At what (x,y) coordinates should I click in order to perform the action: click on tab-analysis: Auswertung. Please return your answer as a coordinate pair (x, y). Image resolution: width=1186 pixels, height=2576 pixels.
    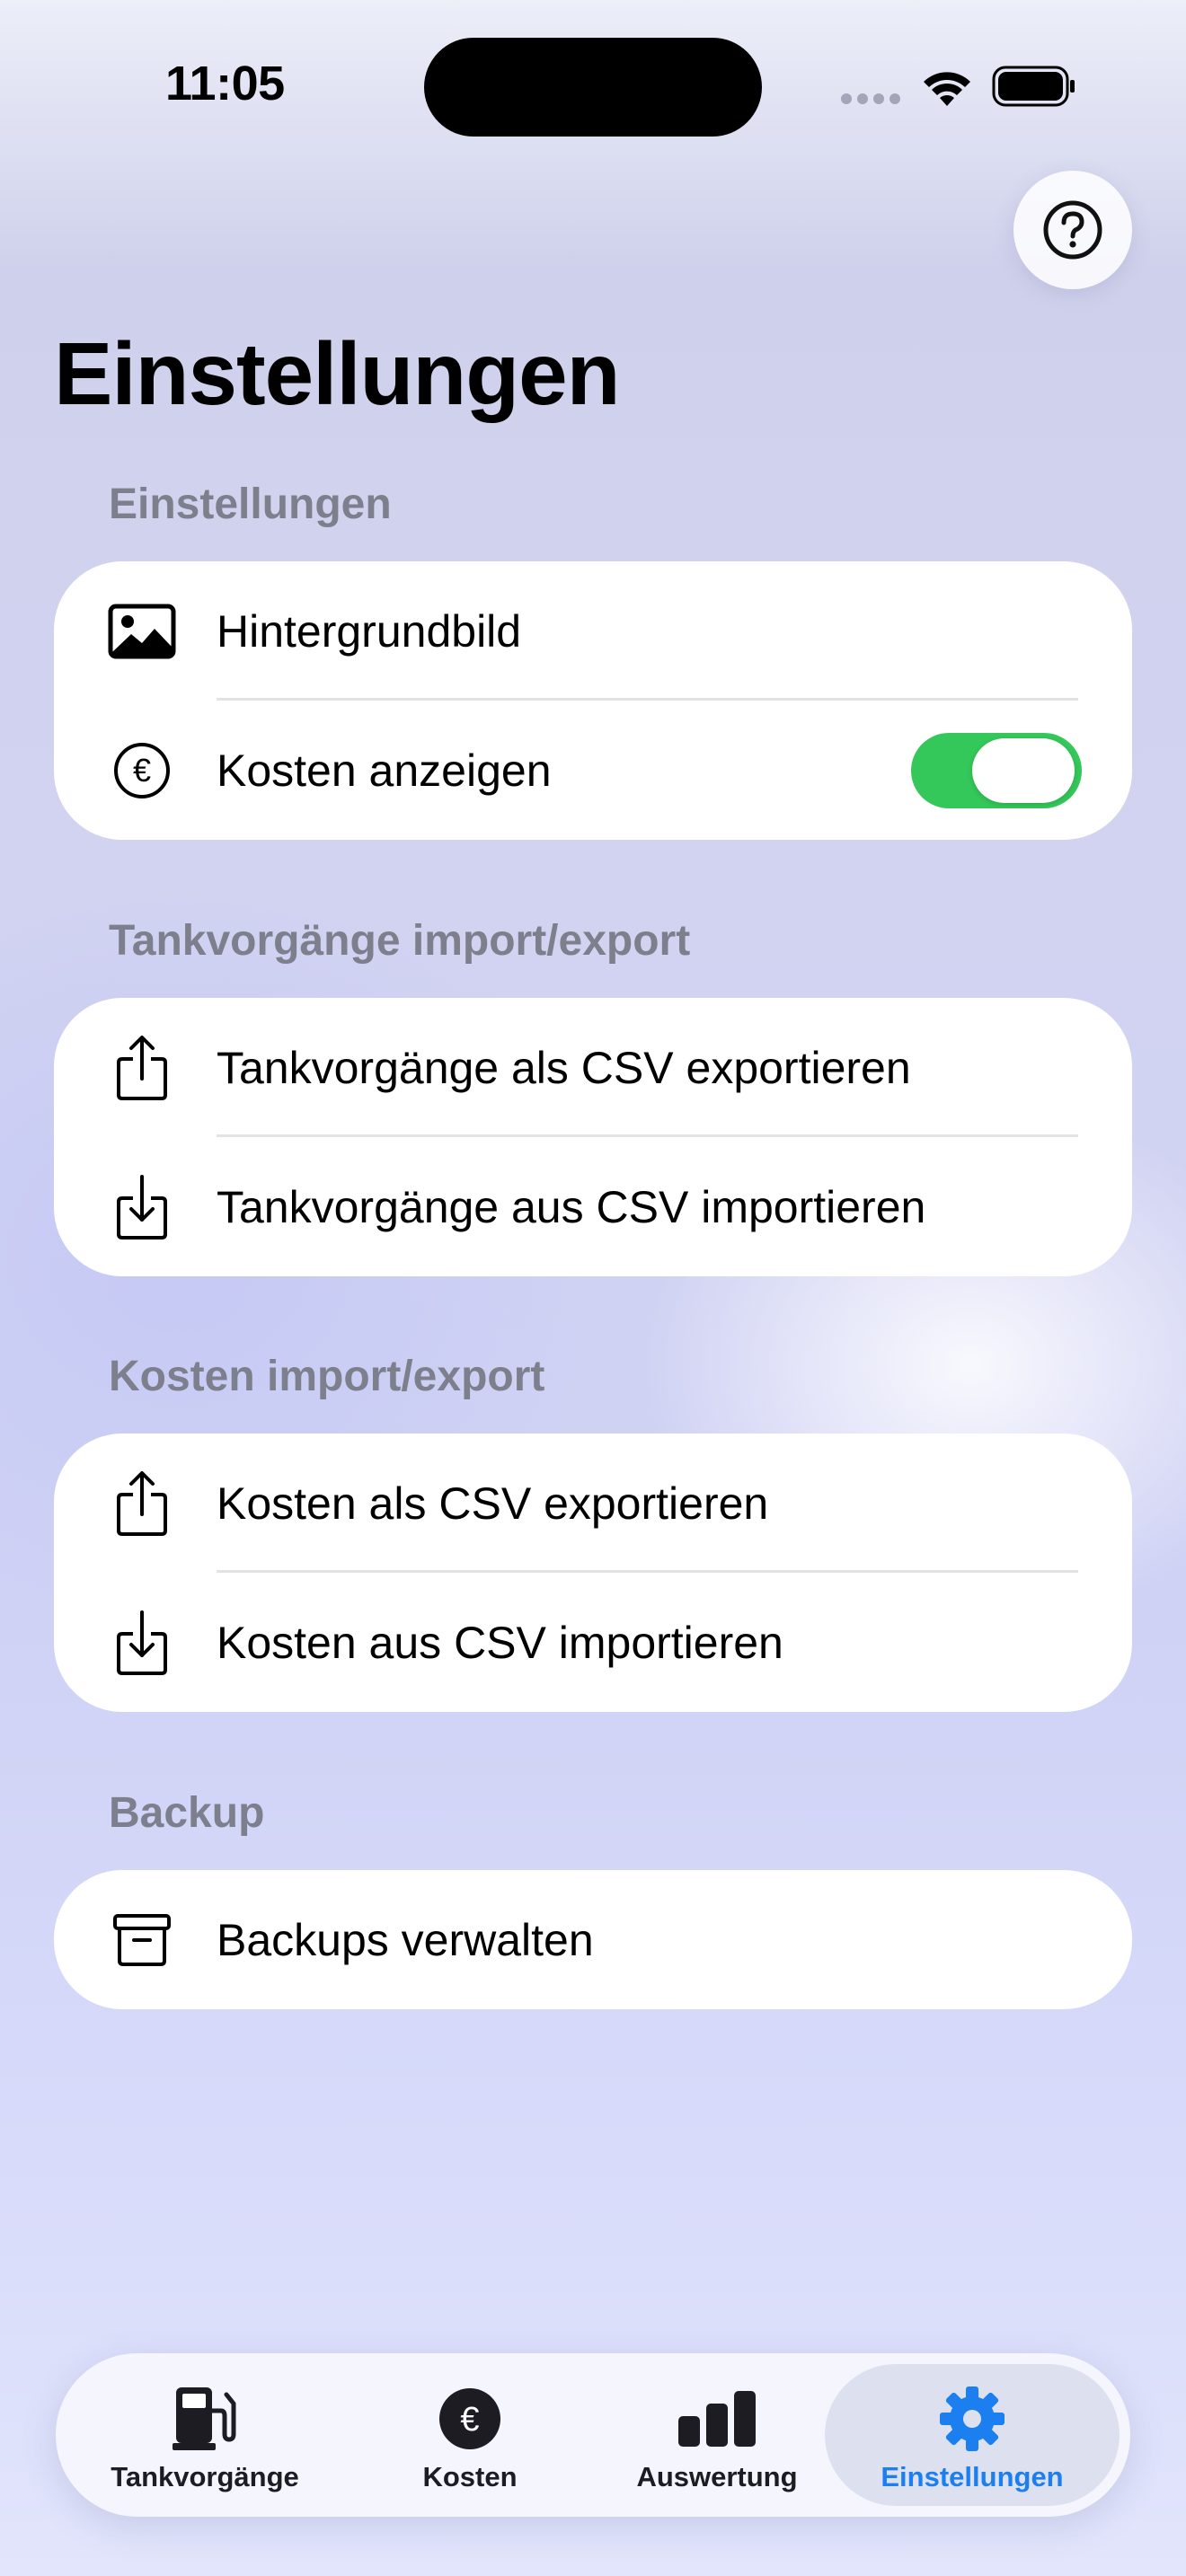
    Looking at the image, I should click on (717, 2435).